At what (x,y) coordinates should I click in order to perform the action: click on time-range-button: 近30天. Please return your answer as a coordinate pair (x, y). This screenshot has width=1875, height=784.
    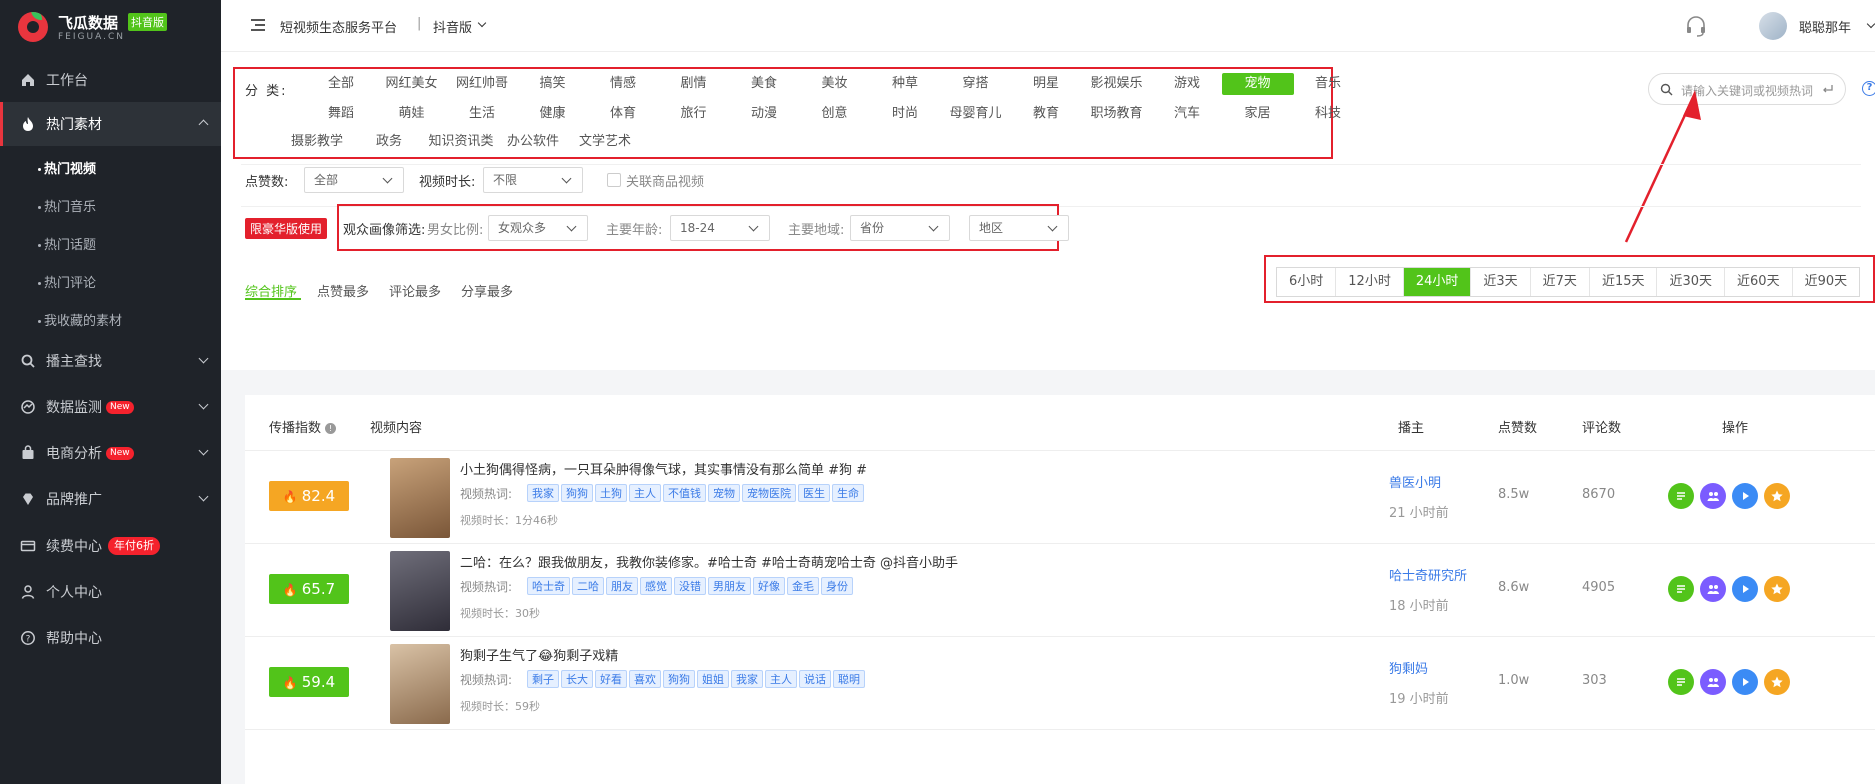
    Looking at the image, I should click on (1690, 282).